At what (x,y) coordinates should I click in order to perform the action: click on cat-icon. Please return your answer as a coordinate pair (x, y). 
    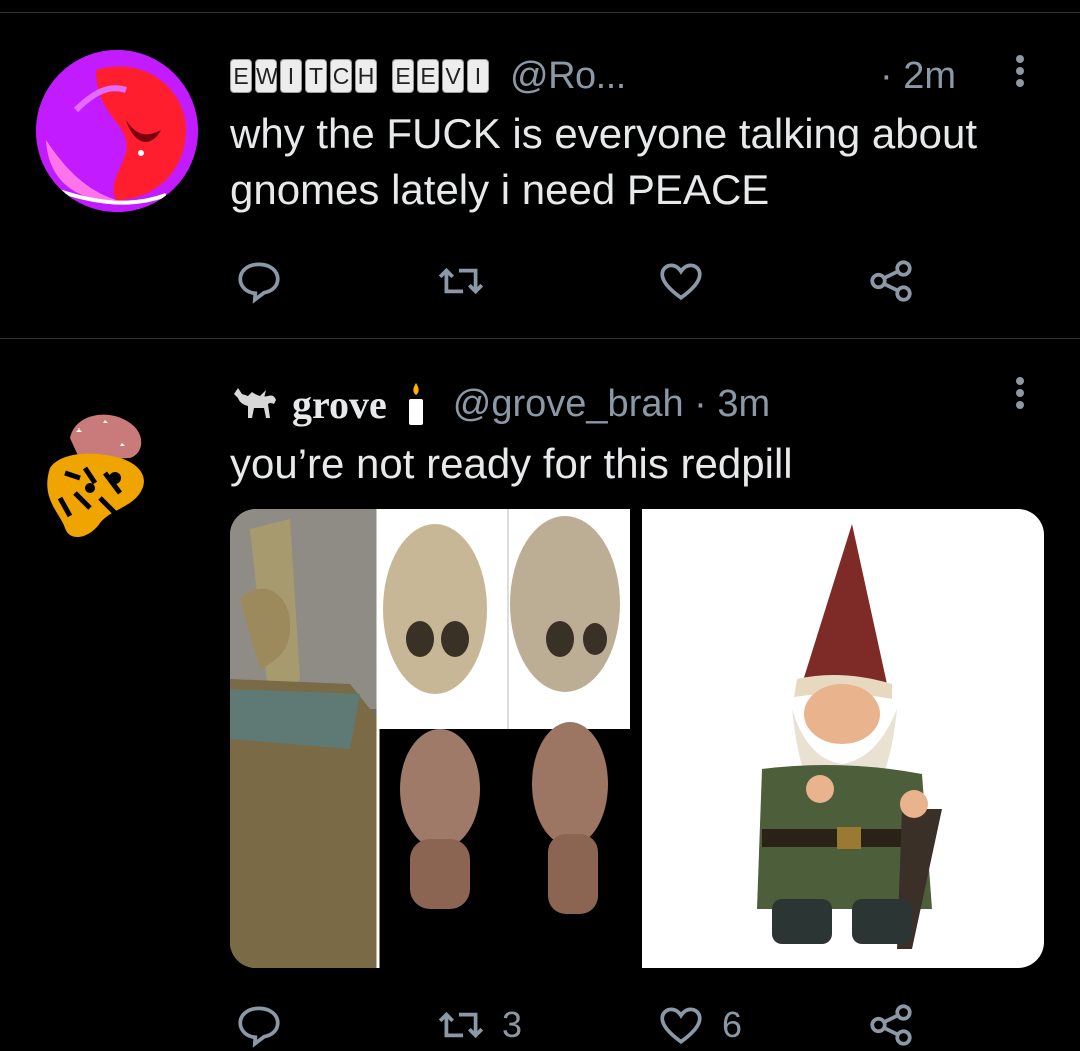
    Looking at the image, I should click on (255, 403).